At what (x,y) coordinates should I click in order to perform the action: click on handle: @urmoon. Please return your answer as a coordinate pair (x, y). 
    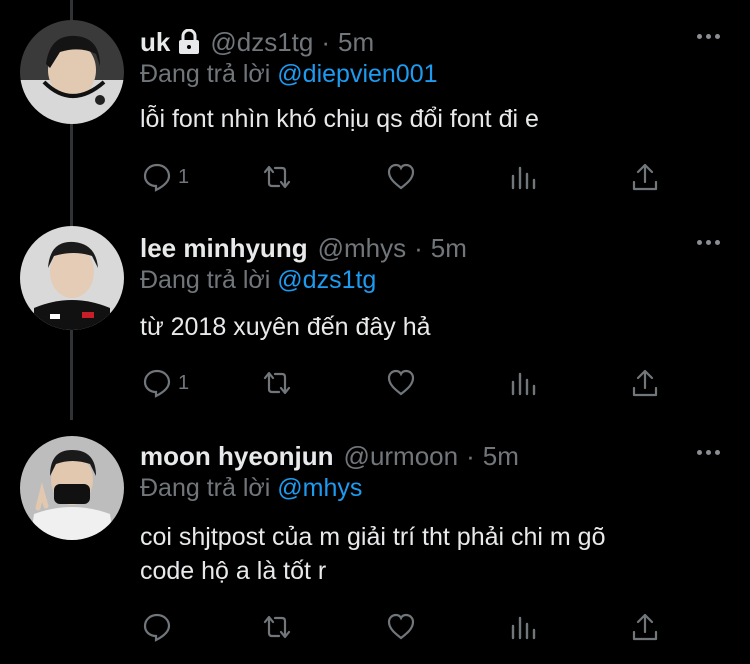
    Looking at the image, I should click on (401, 456).